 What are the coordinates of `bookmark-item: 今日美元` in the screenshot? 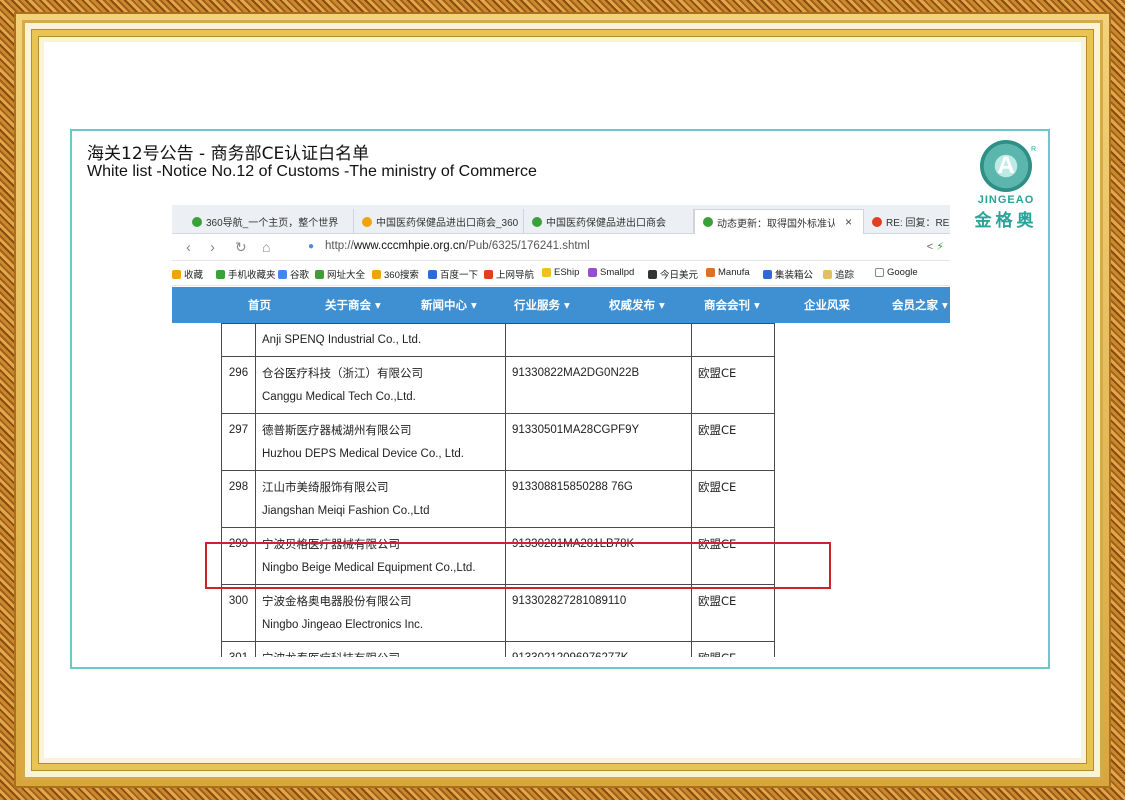 It's located at (673, 274).